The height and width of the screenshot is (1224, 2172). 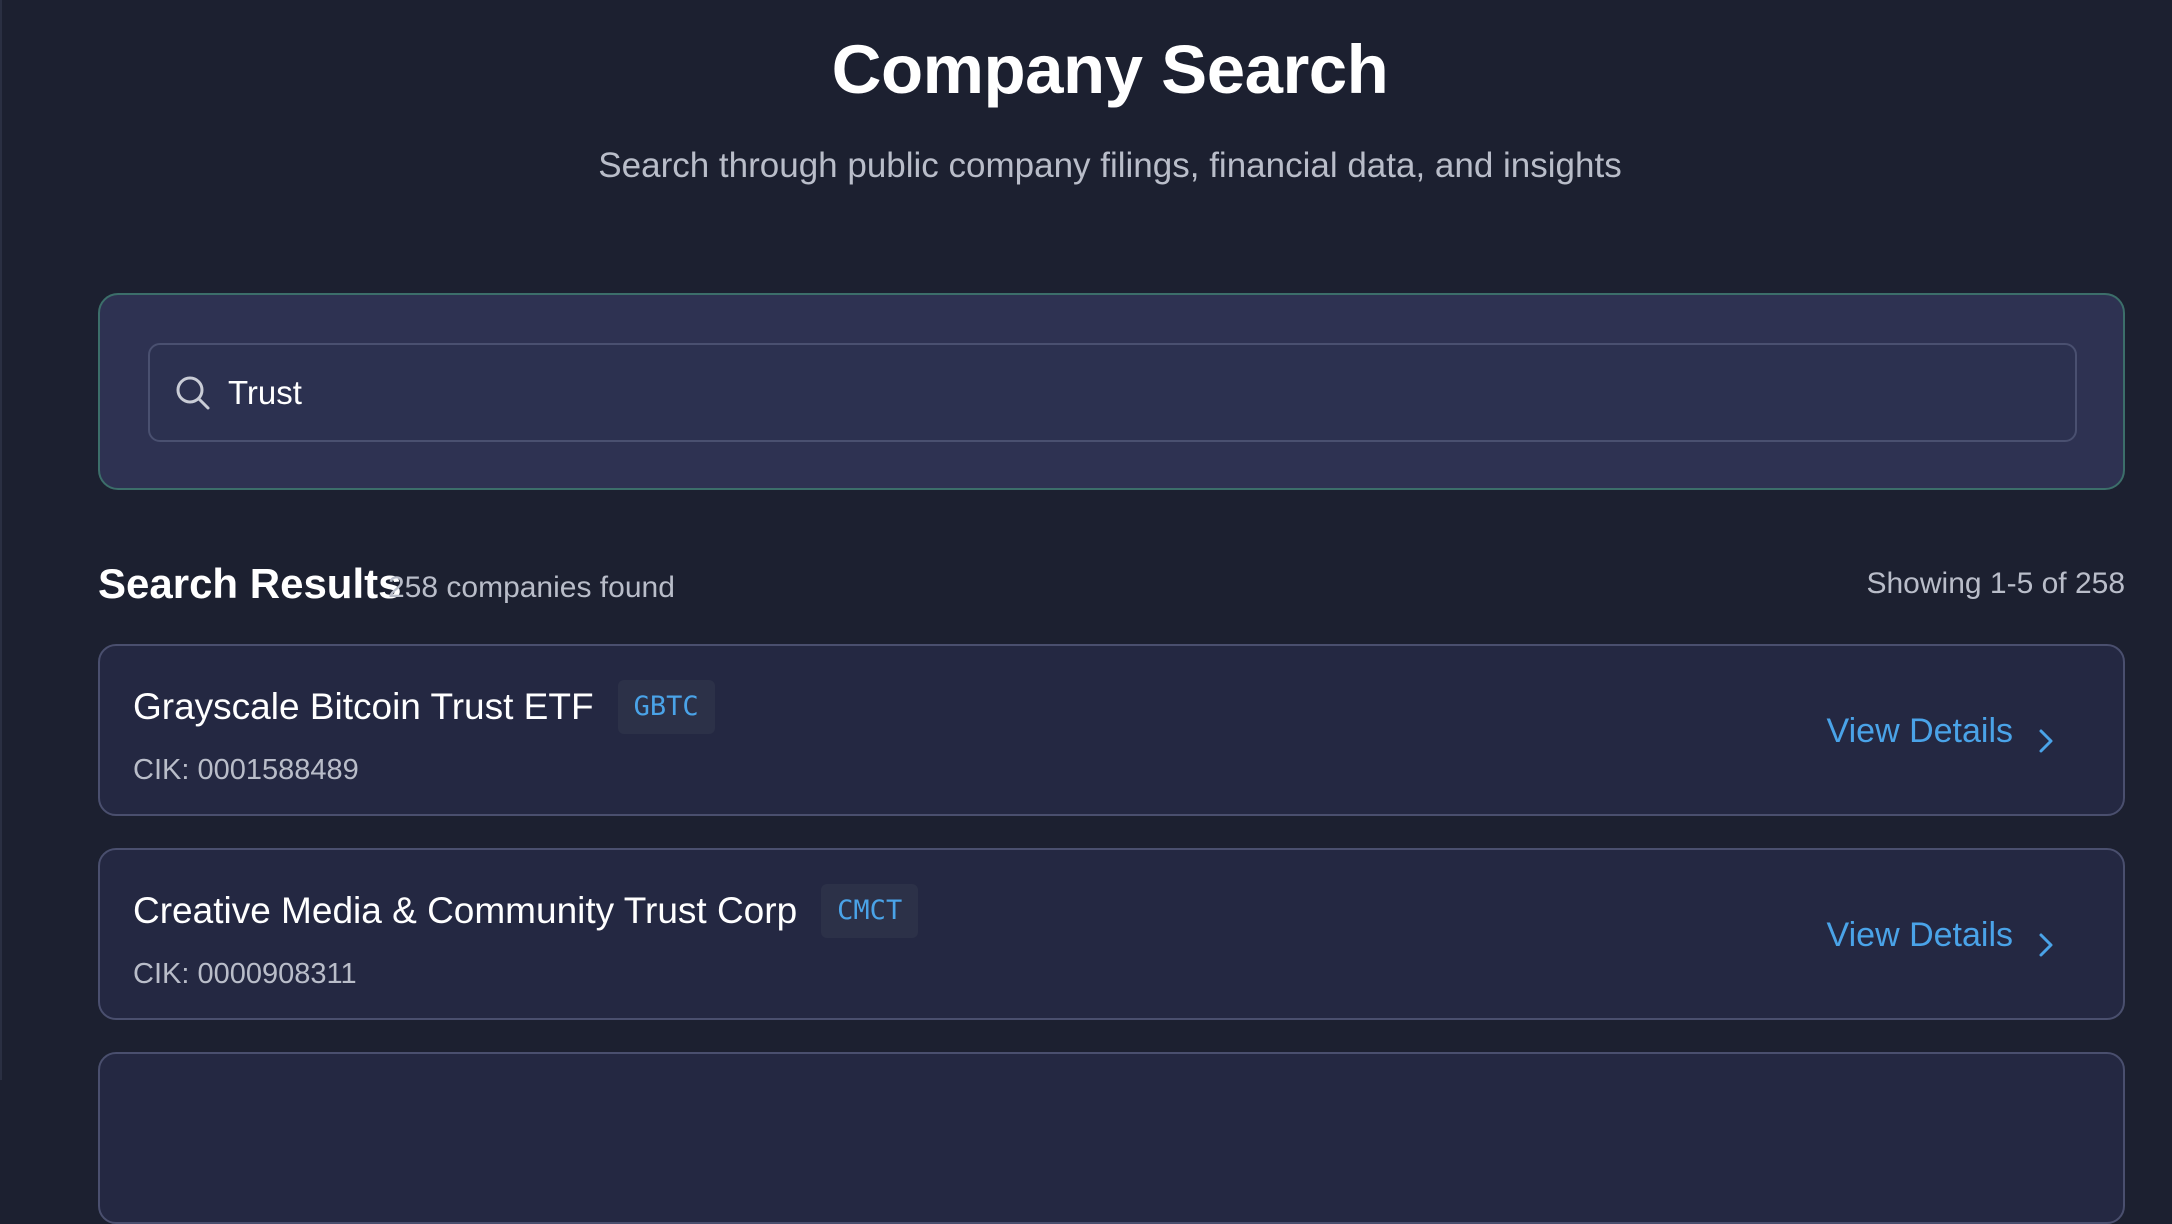 What do you see at coordinates (1995, 583) in the screenshot?
I see `results-range: Showing 1-5 of 258` at bounding box center [1995, 583].